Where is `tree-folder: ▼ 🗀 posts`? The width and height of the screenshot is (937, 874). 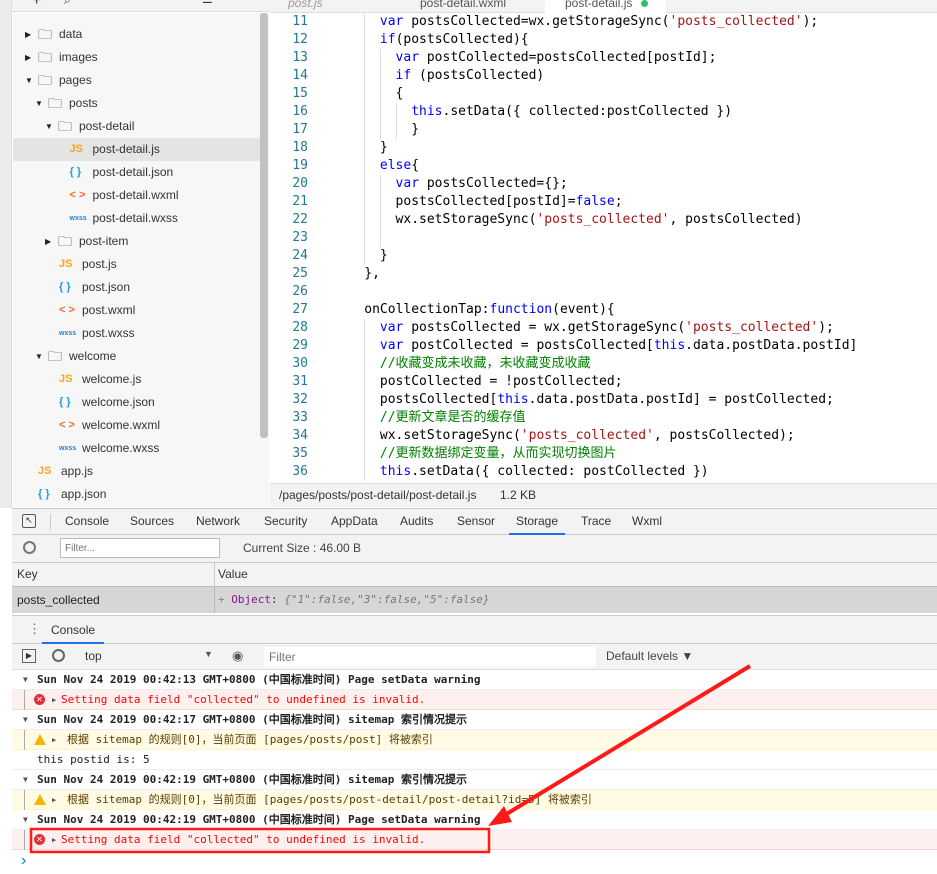 tree-folder: ▼ 🗀 posts is located at coordinates (136, 103).